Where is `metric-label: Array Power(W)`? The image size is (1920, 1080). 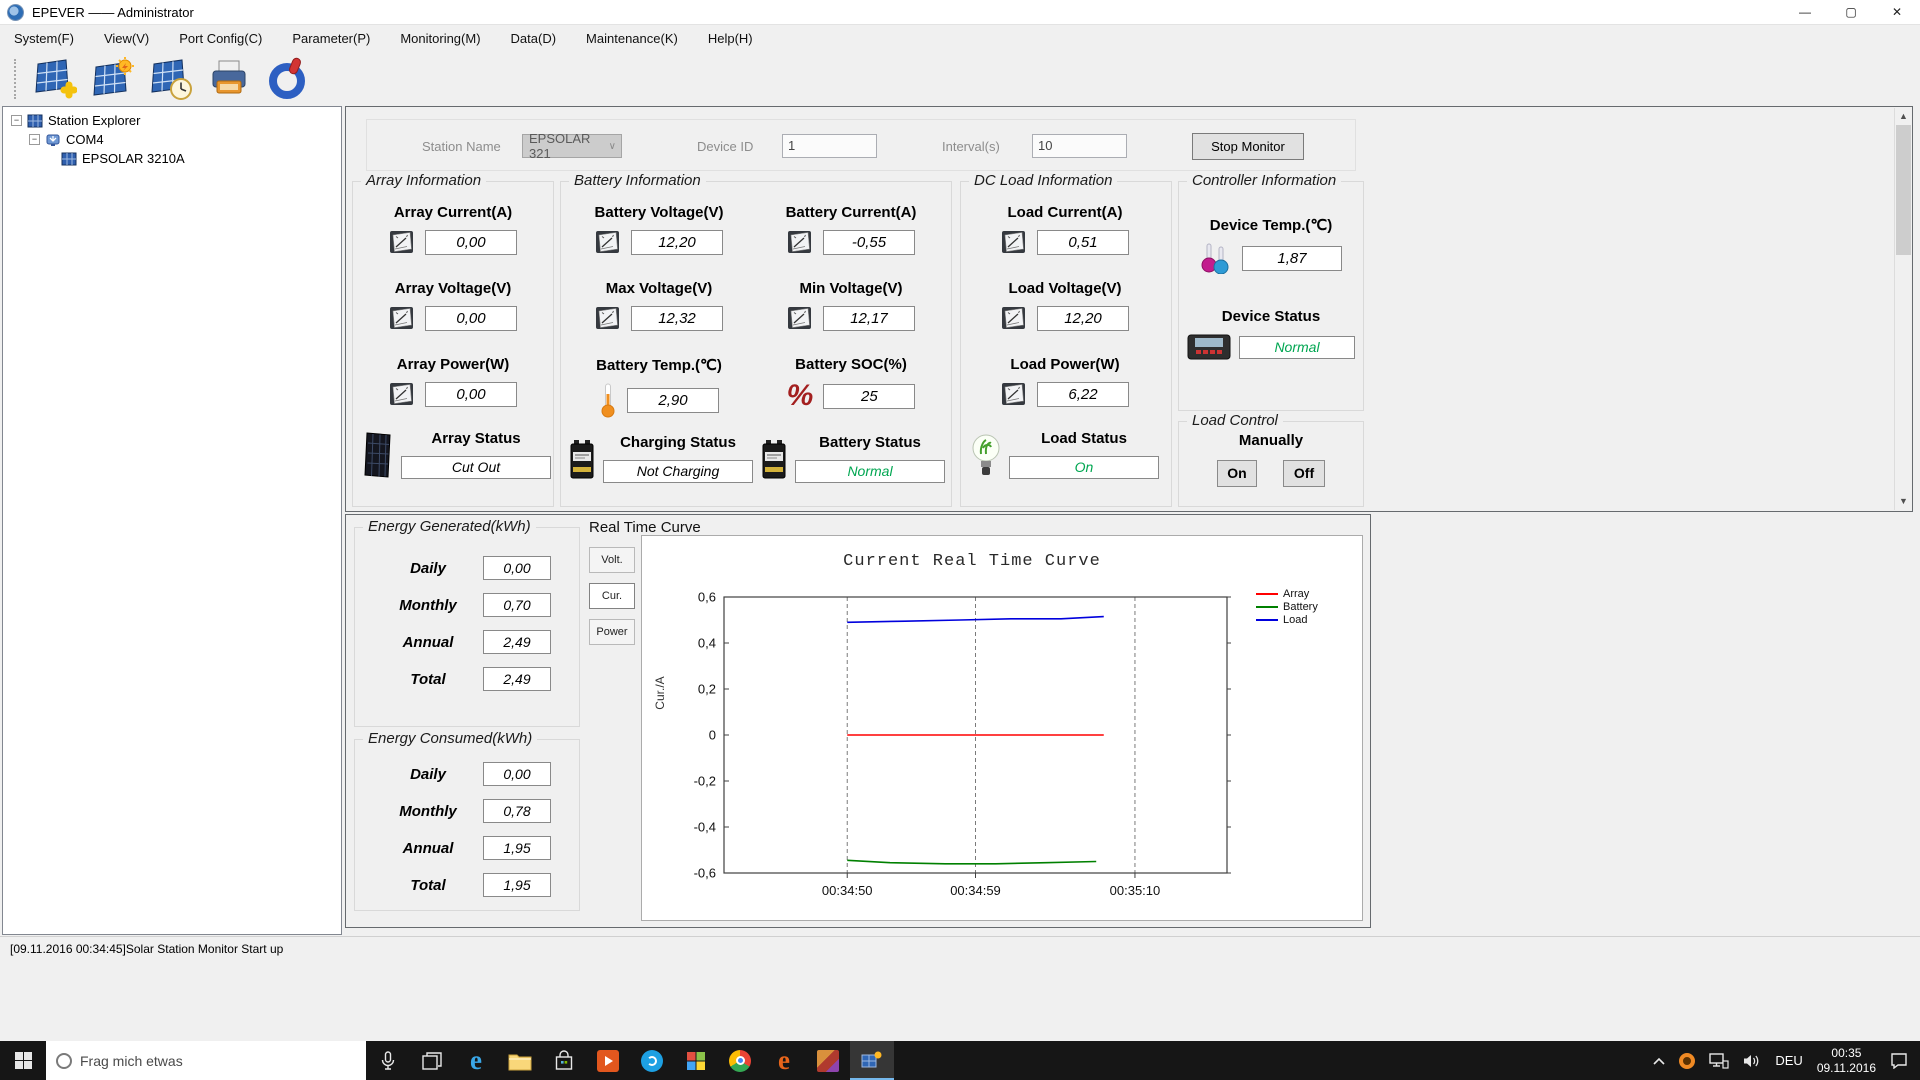 metric-label: Array Power(W) is located at coordinates (453, 364).